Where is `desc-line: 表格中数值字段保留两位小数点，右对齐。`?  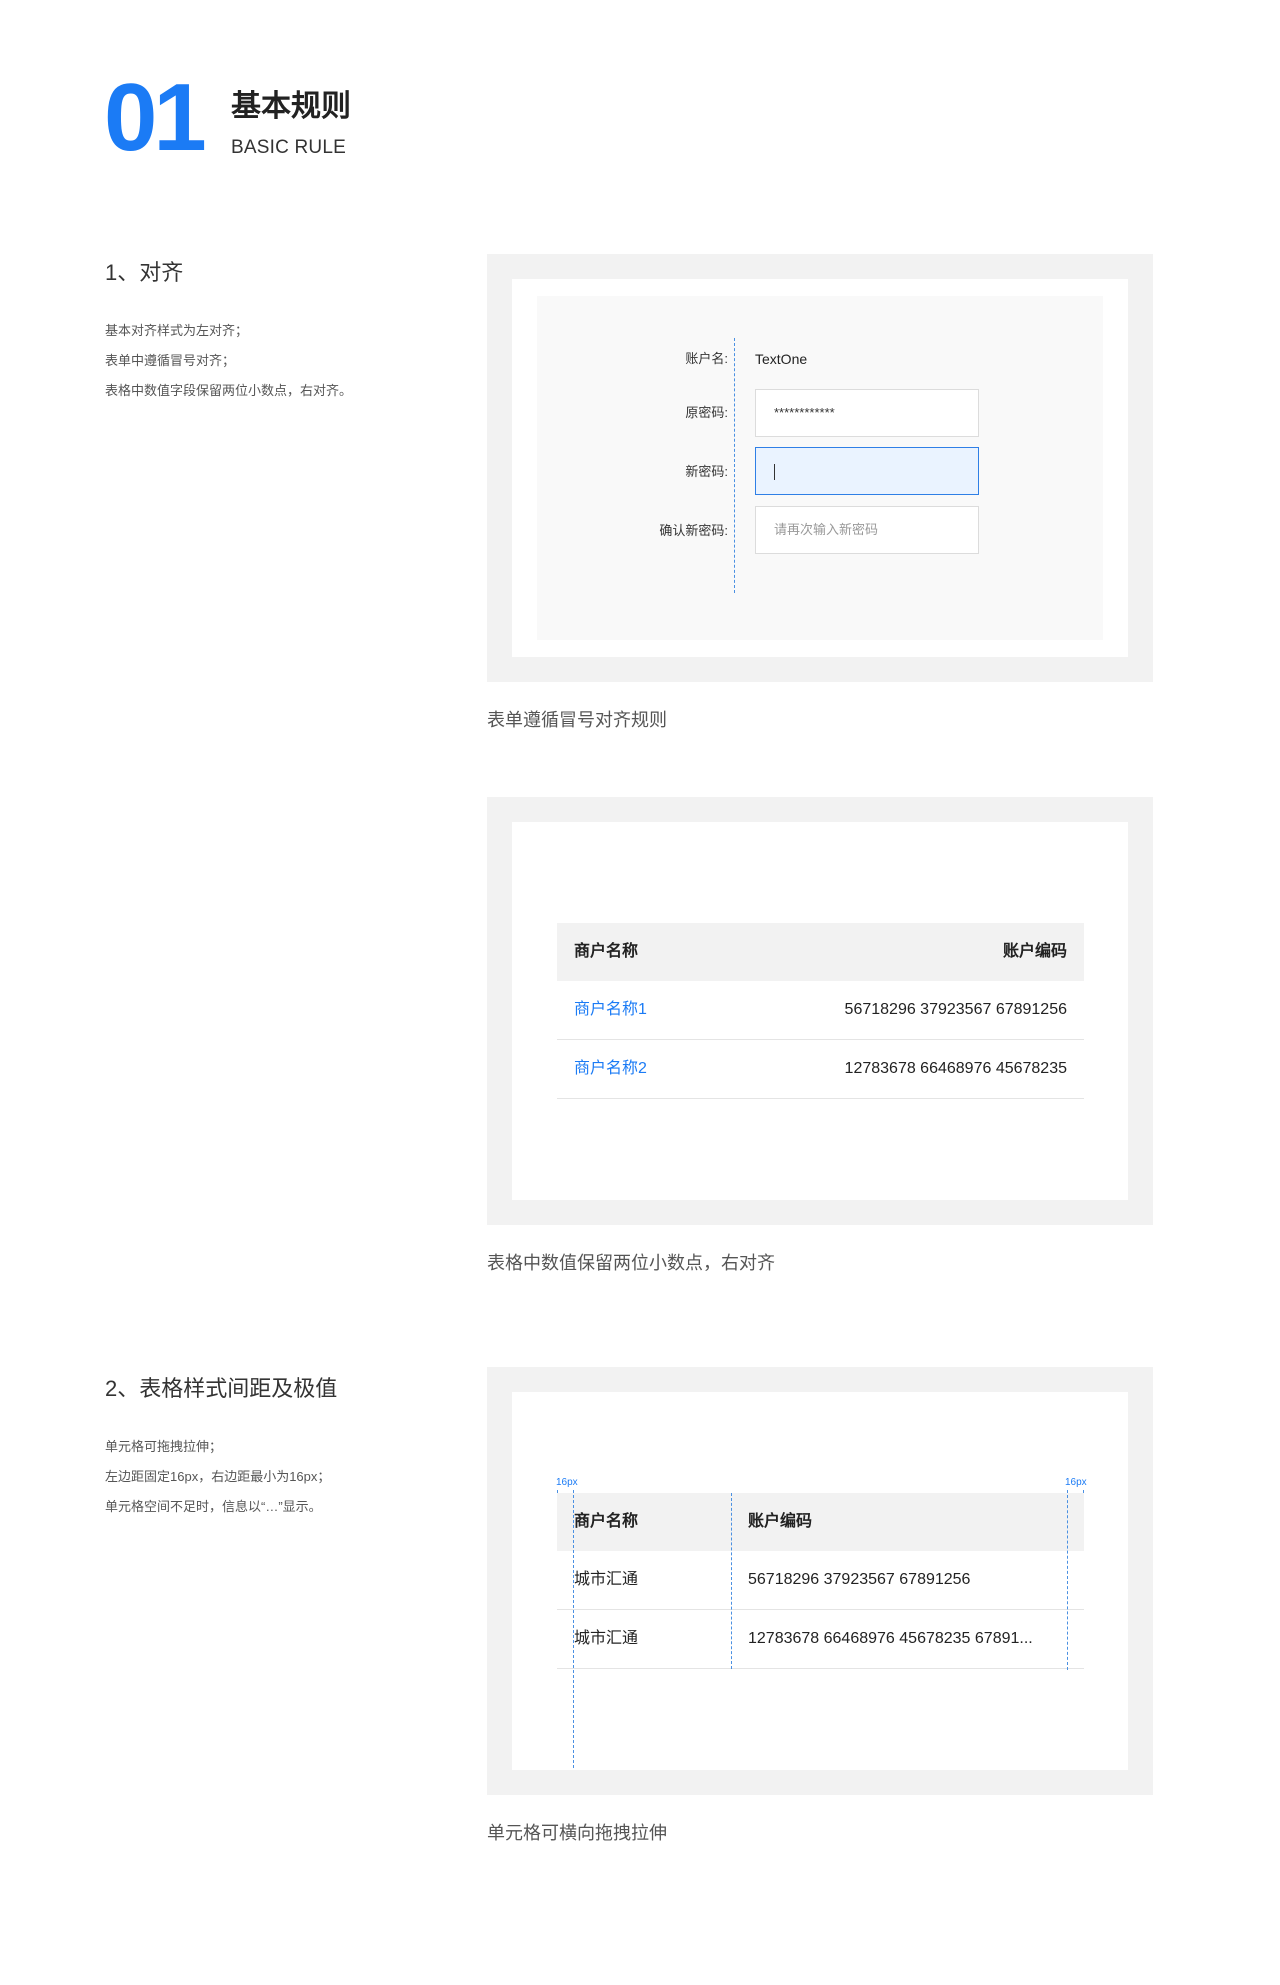
desc-line: 表格中数值字段保留两位小数点，右对齐。 is located at coordinates (229, 390).